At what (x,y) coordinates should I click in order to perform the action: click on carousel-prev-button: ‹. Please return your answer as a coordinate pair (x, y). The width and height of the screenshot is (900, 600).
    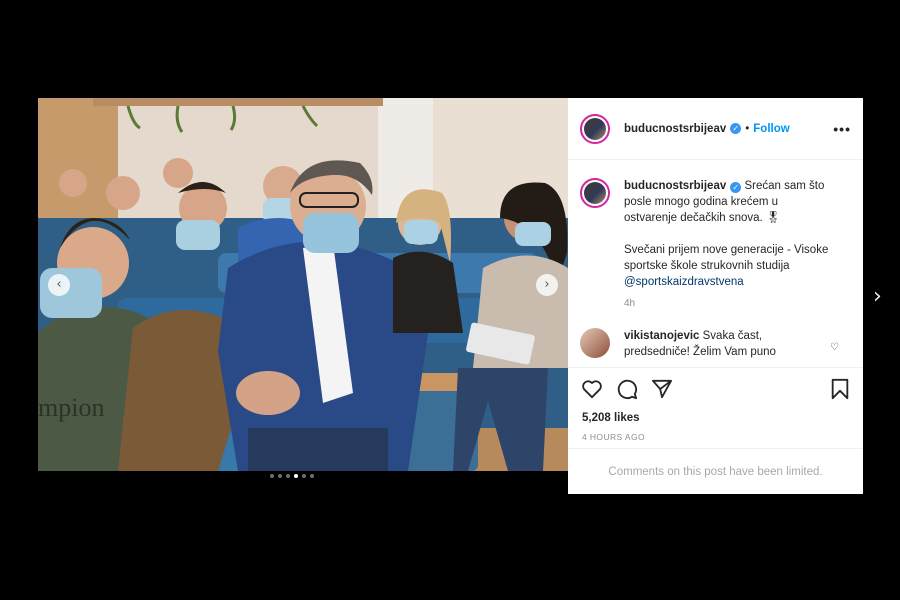
    Looking at the image, I should click on (59, 284).